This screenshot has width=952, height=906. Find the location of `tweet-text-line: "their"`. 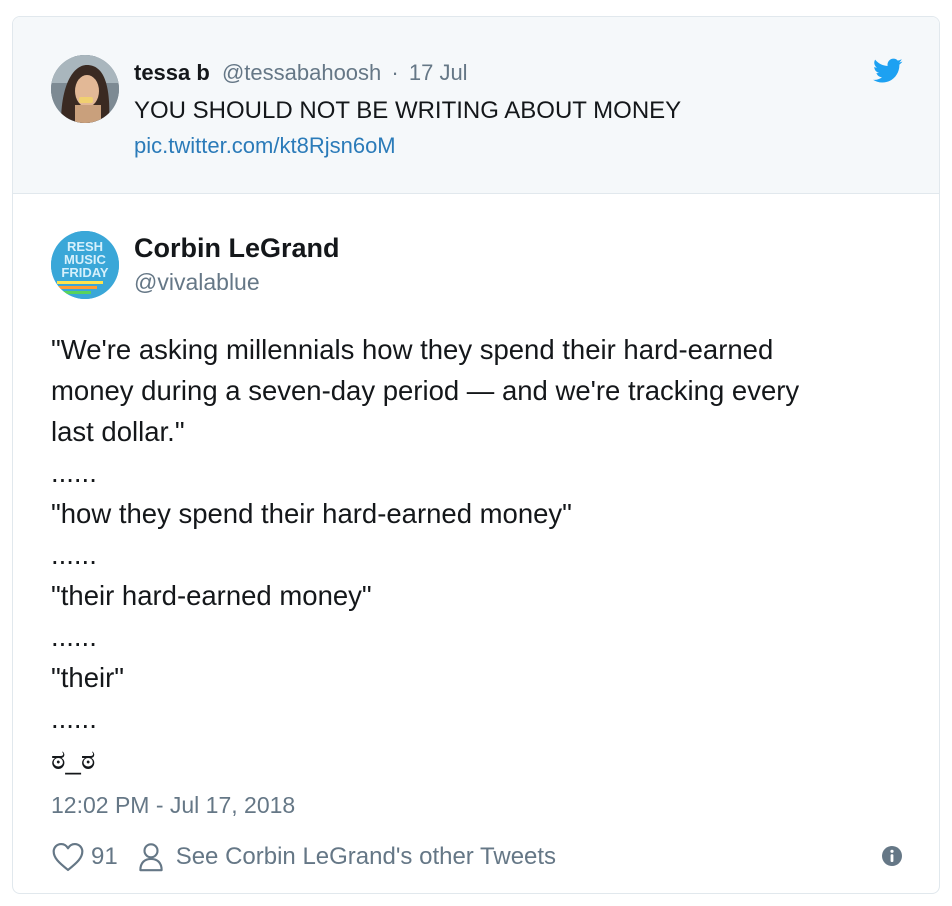

tweet-text-line: "their" is located at coordinates (88, 677).